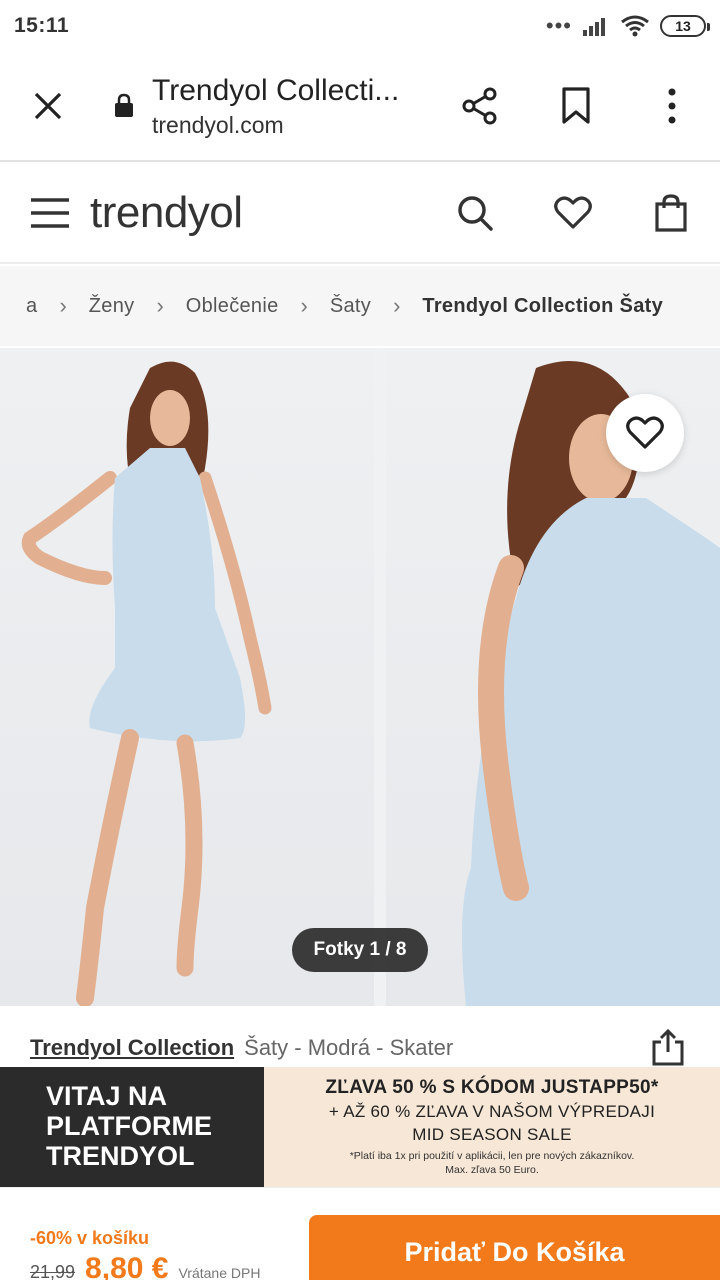  I want to click on search-button, so click(475, 213).